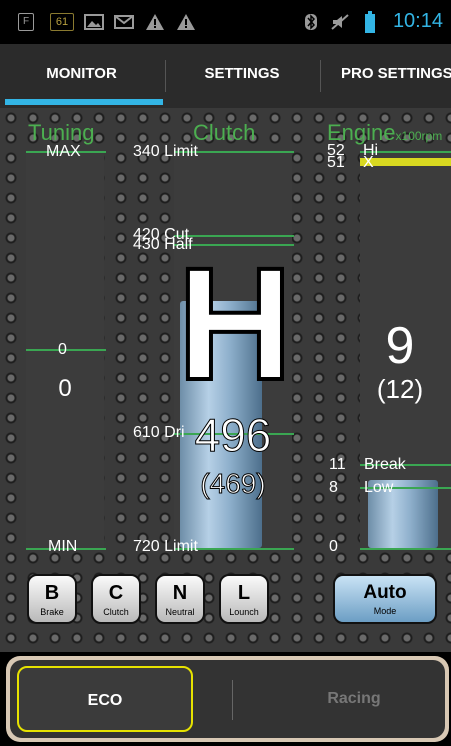 The image size is (451, 746). I want to click on clutch-value: 496, so click(233, 435).